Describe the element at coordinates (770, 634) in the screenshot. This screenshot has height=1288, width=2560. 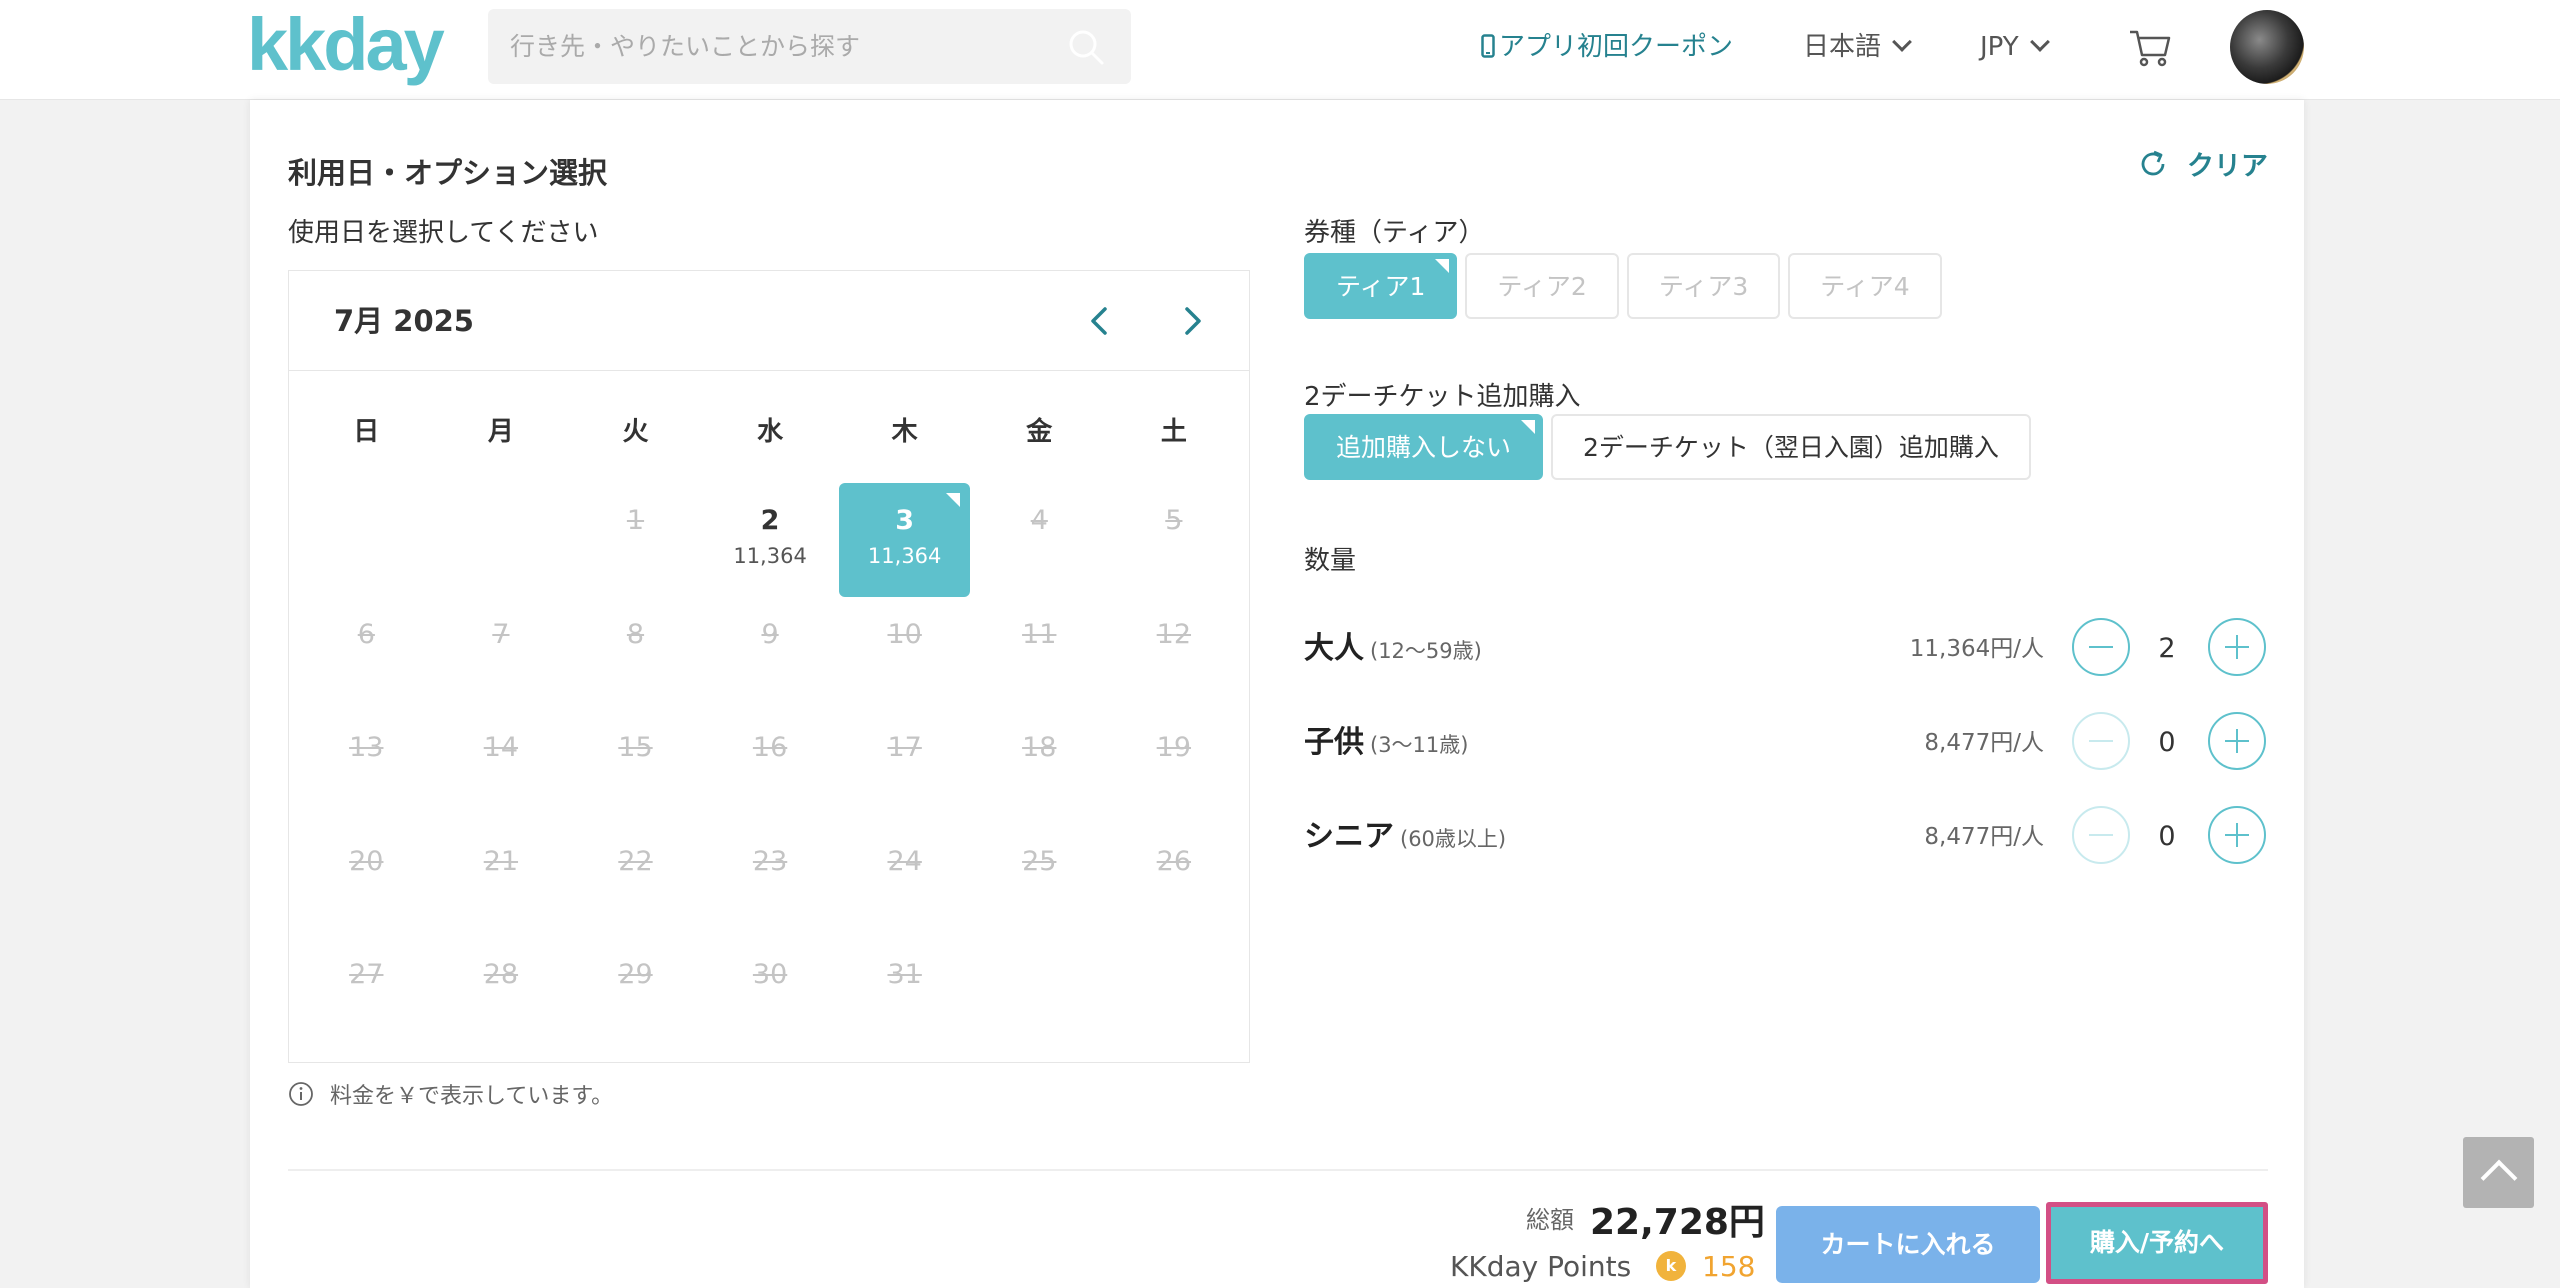
I see `day-number: 9` at that location.